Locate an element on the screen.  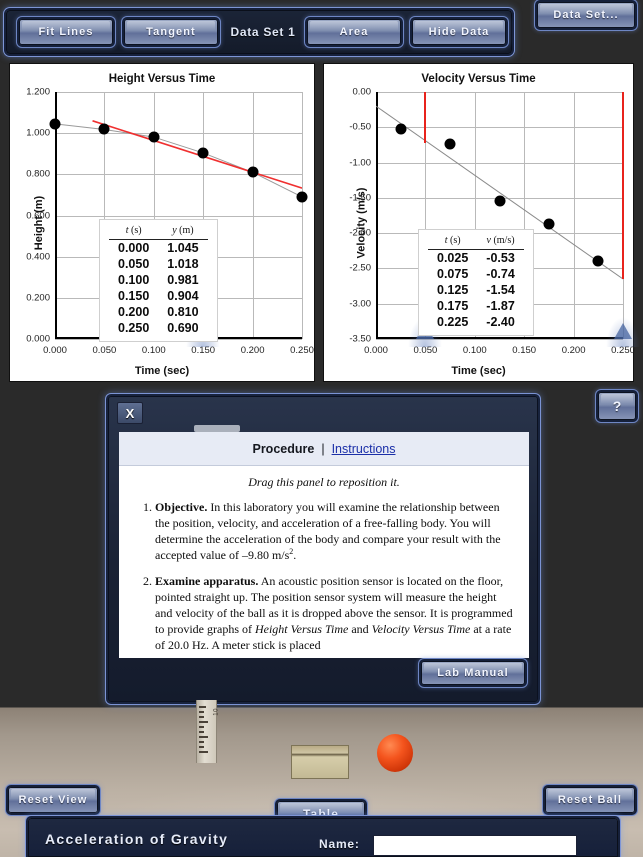
procedure-title: Procedure is located at coordinates (283, 448).